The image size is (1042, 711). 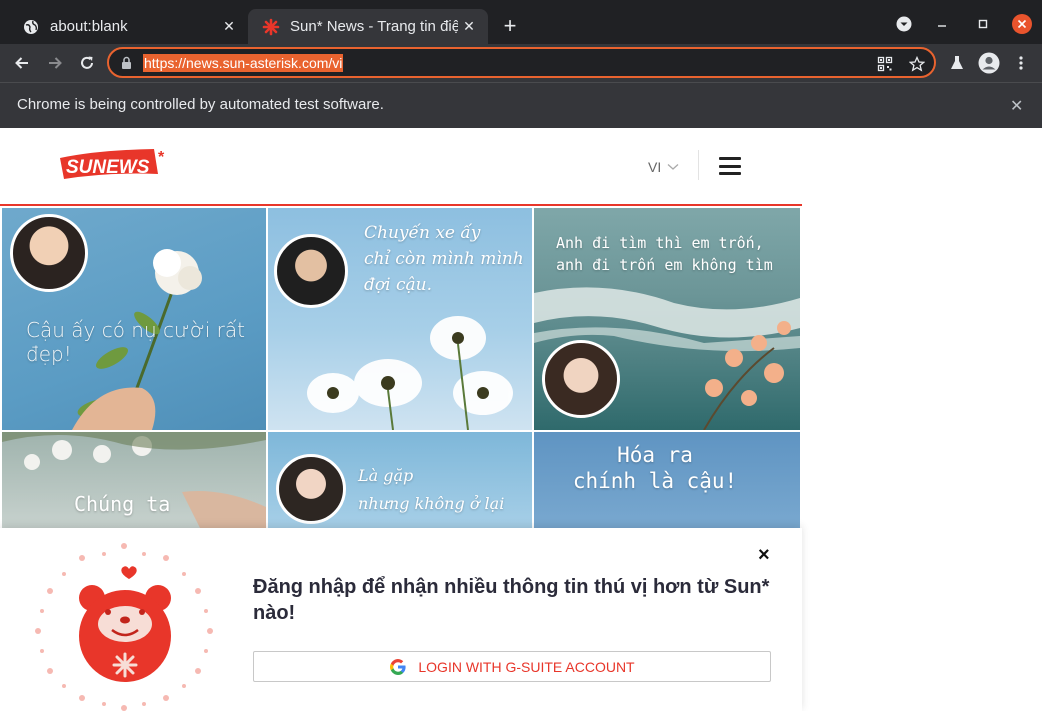 I want to click on tab-about-blank: about:blank ✕, so click(x=128, y=26).